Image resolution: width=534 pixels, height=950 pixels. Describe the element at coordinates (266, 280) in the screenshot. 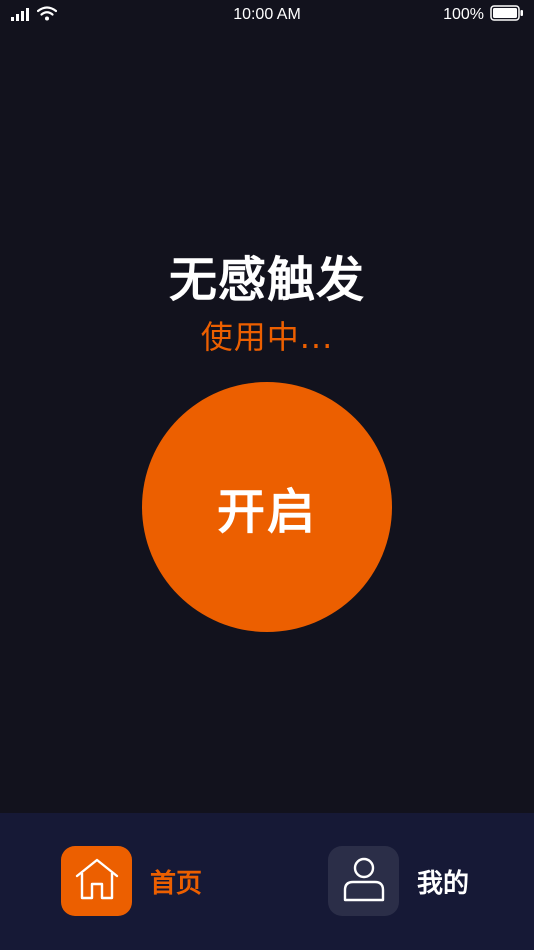

I see `page-title: 无感触发` at that location.